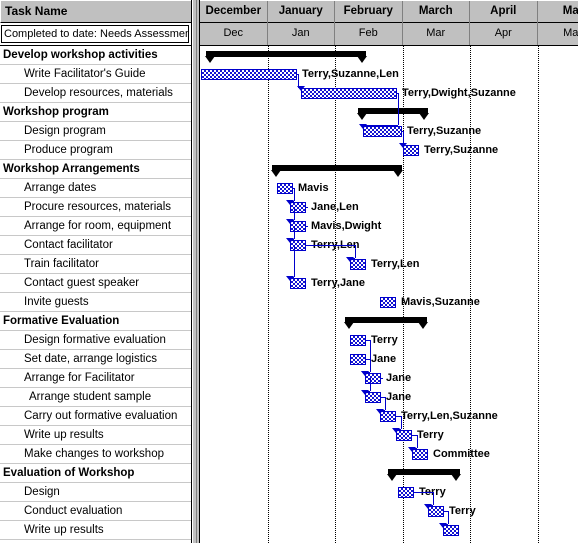 The height and width of the screenshot is (543, 578). What do you see at coordinates (60, 188) in the screenshot?
I see `task-name-label: Arrange dates` at bounding box center [60, 188].